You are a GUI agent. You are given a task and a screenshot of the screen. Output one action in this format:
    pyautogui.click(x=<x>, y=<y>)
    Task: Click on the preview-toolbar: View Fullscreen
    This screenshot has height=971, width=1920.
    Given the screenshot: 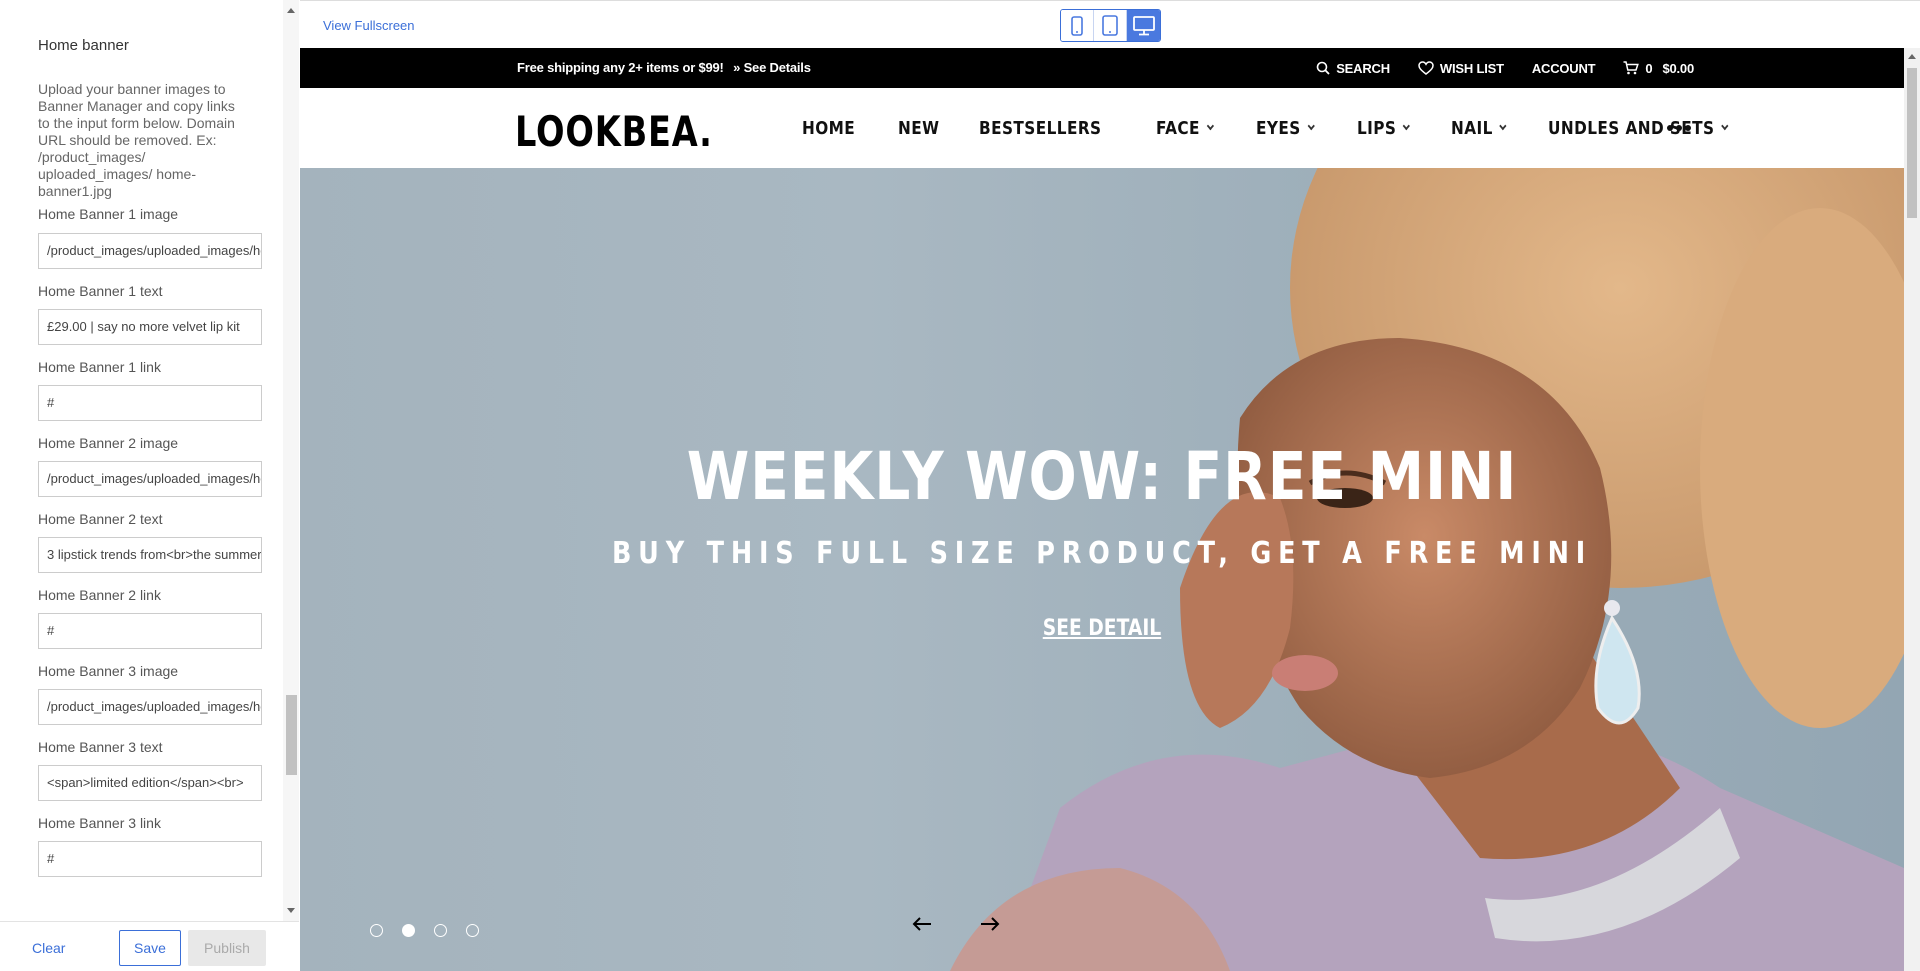 What is the action you would take?
    pyautogui.click(x=1110, y=24)
    